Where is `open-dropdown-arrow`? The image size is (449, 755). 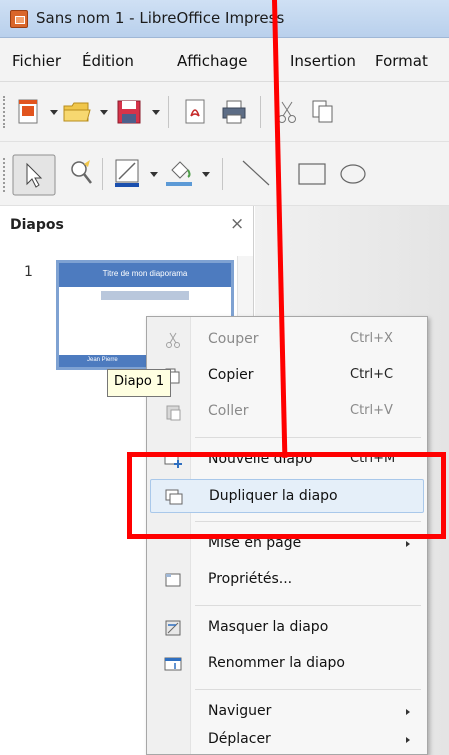
open-dropdown-arrow is located at coordinates (104, 112).